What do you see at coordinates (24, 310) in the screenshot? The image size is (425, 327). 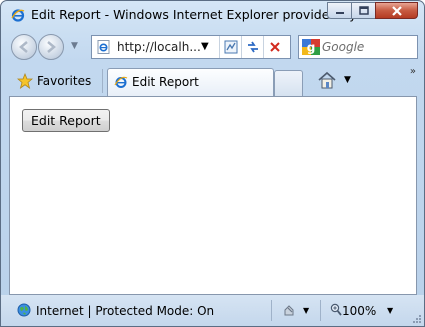 I see `globe-icon` at bounding box center [24, 310].